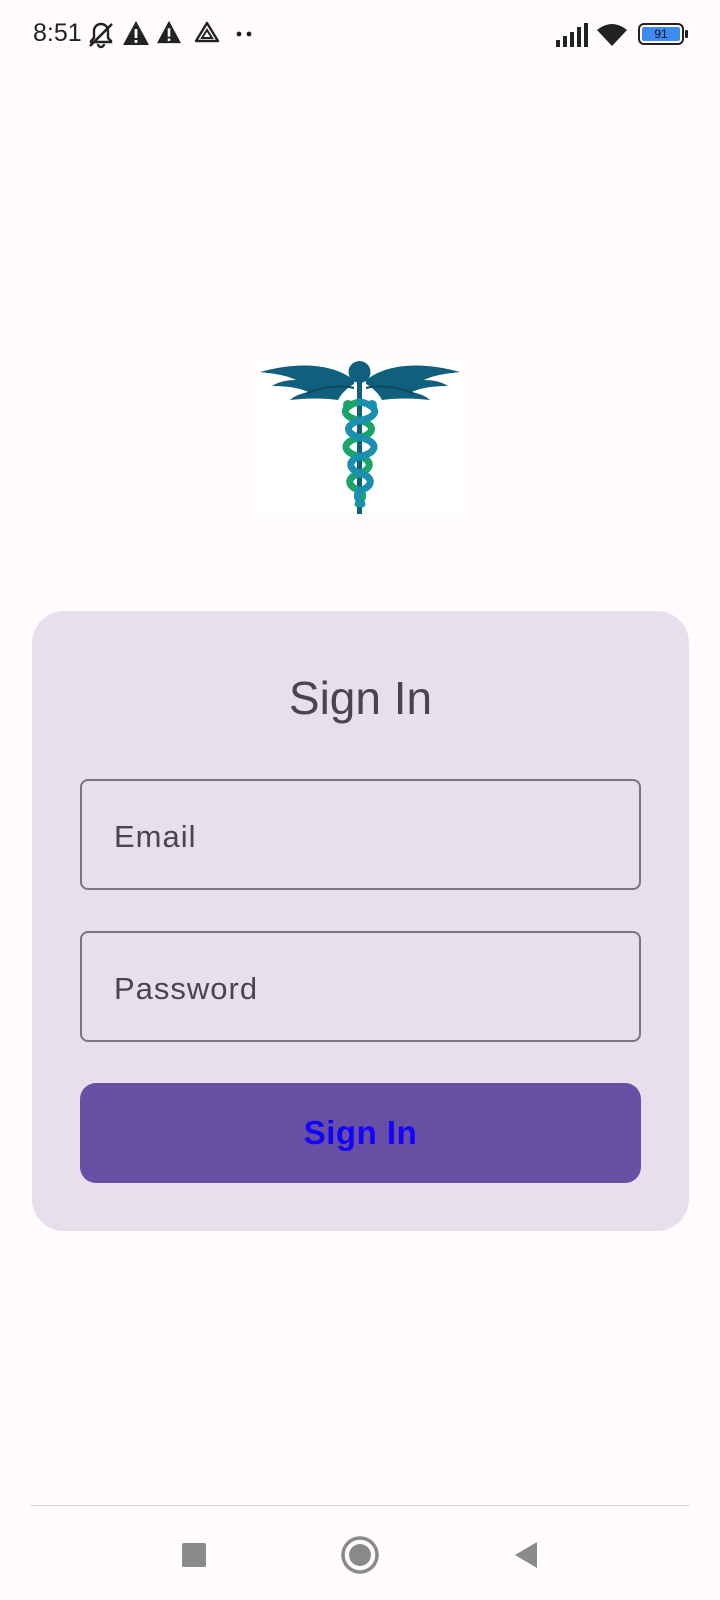  Describe the element at coordinates (244, 34) in the screenshot. I see `more-dots-icon` at that location.